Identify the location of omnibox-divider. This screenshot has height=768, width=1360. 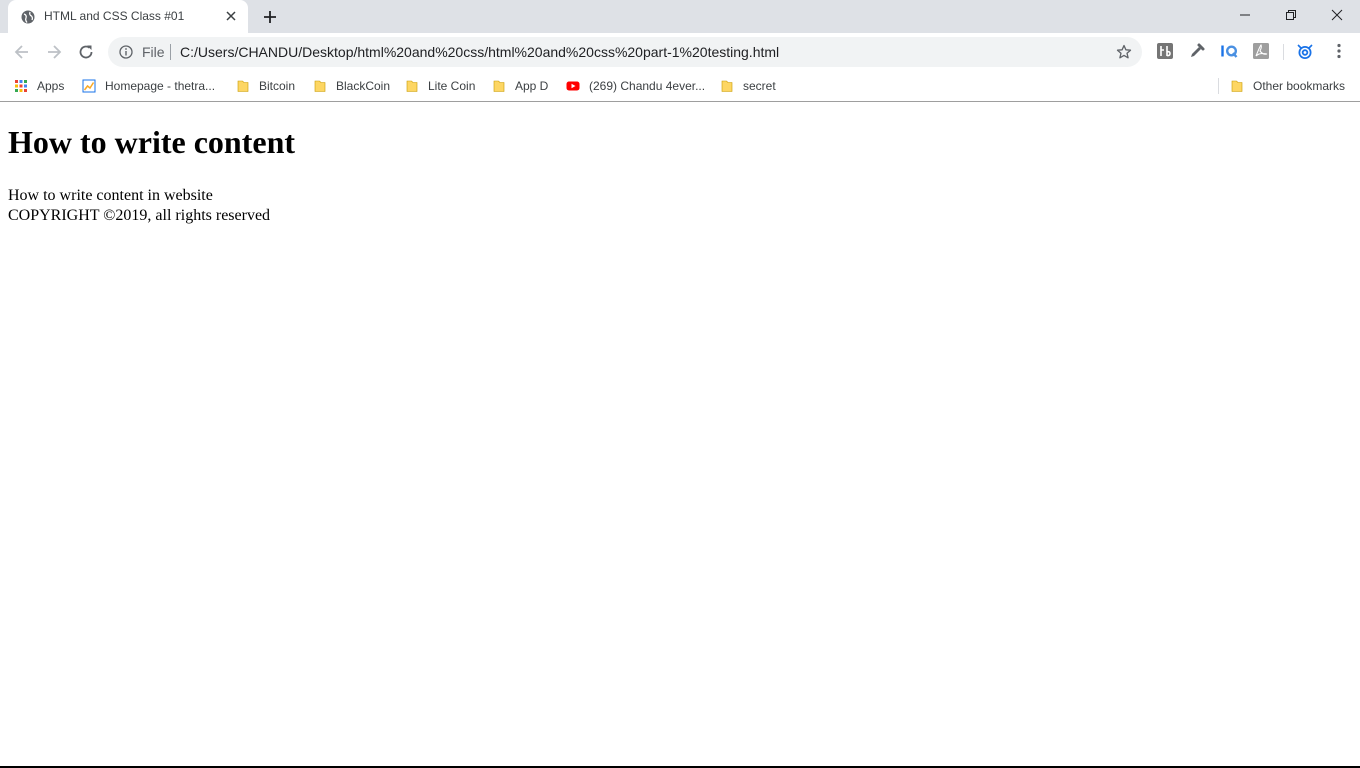
(170, 52).